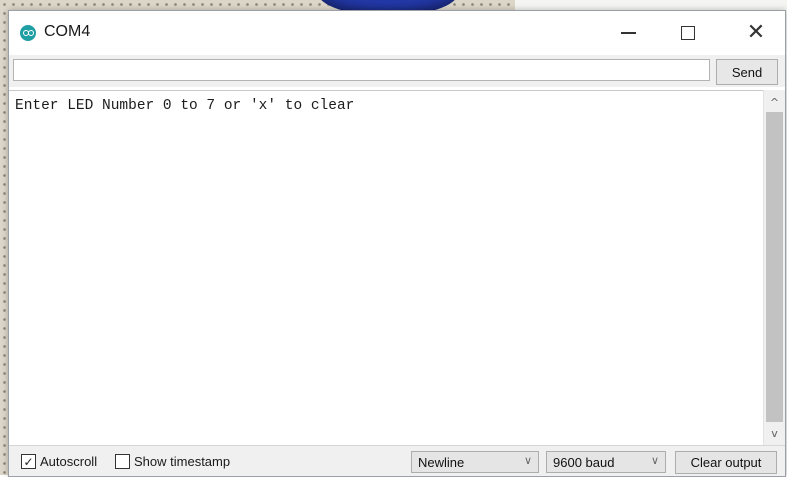 This screenshot has height=477, width=787. I want to click on scroll-up-icon: ^, so click(774, 102).